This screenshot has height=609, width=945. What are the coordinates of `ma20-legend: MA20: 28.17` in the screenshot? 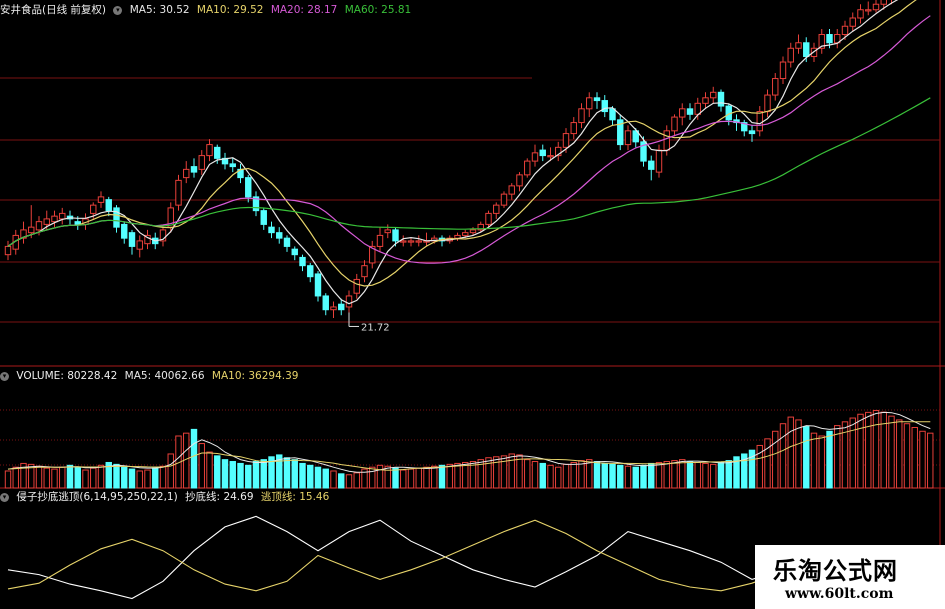 It's located at (304, 10).